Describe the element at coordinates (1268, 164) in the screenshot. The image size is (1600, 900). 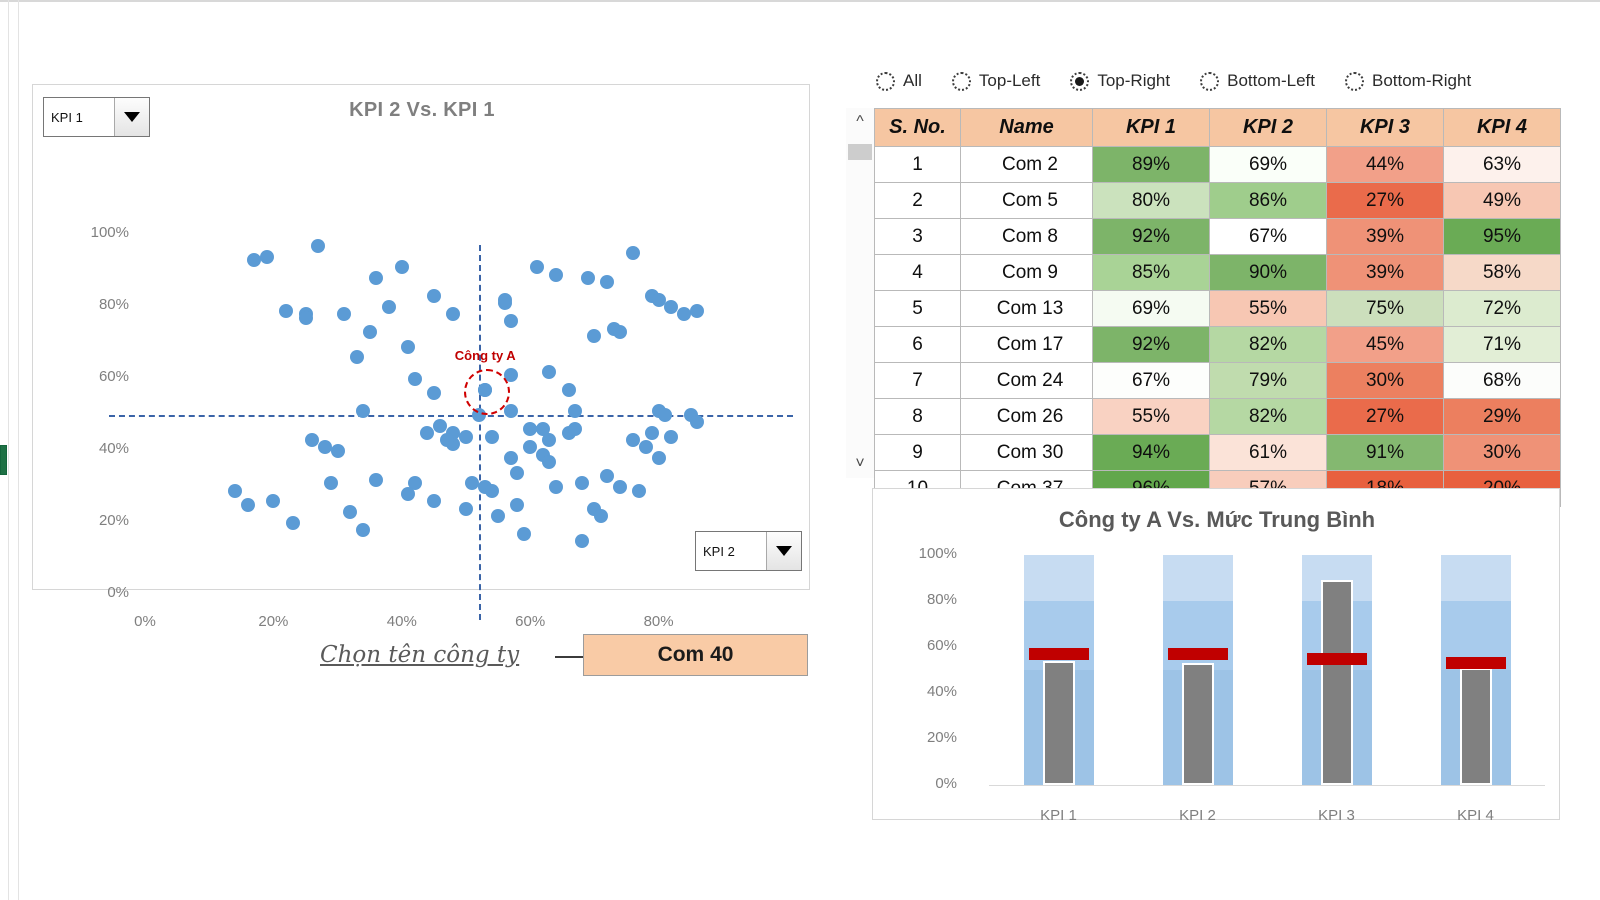
I see `table-cell-kpi2: 69%` at that location.